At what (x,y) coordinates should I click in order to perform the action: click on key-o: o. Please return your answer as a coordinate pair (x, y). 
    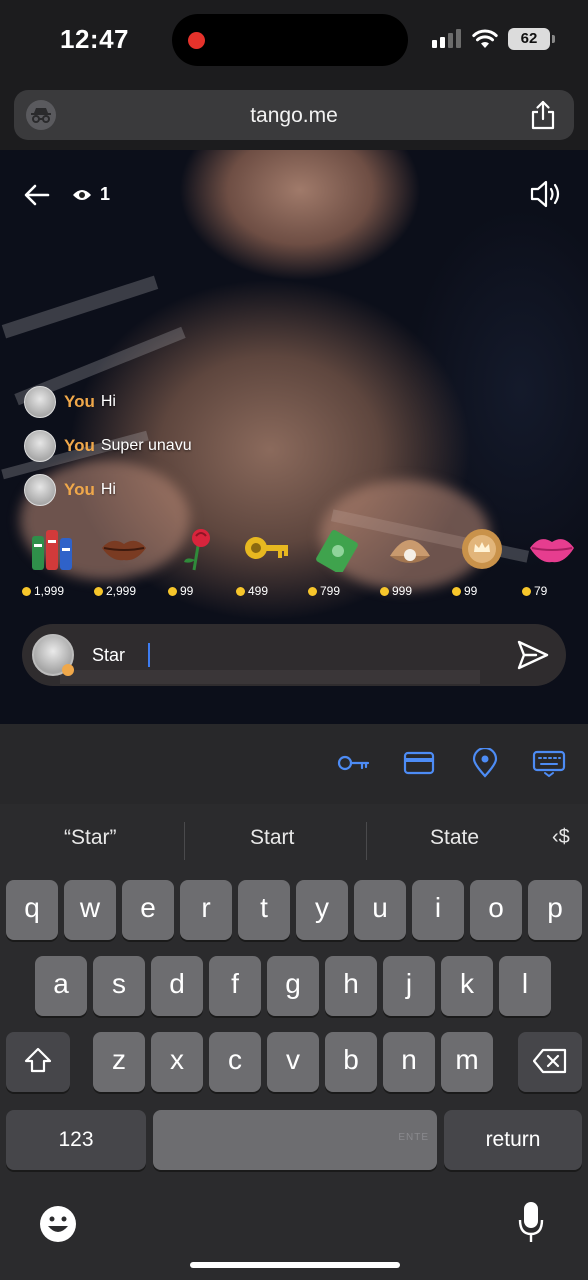
    Looking at the image, I should click on (496, 910).